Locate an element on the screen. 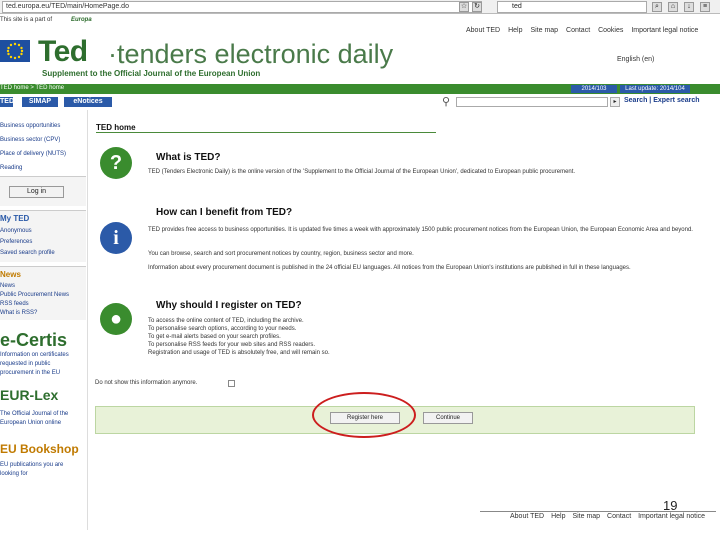 This screenshot has width=720, height=540. refresh-icon: ↻ is located at coordinates (477, 7).